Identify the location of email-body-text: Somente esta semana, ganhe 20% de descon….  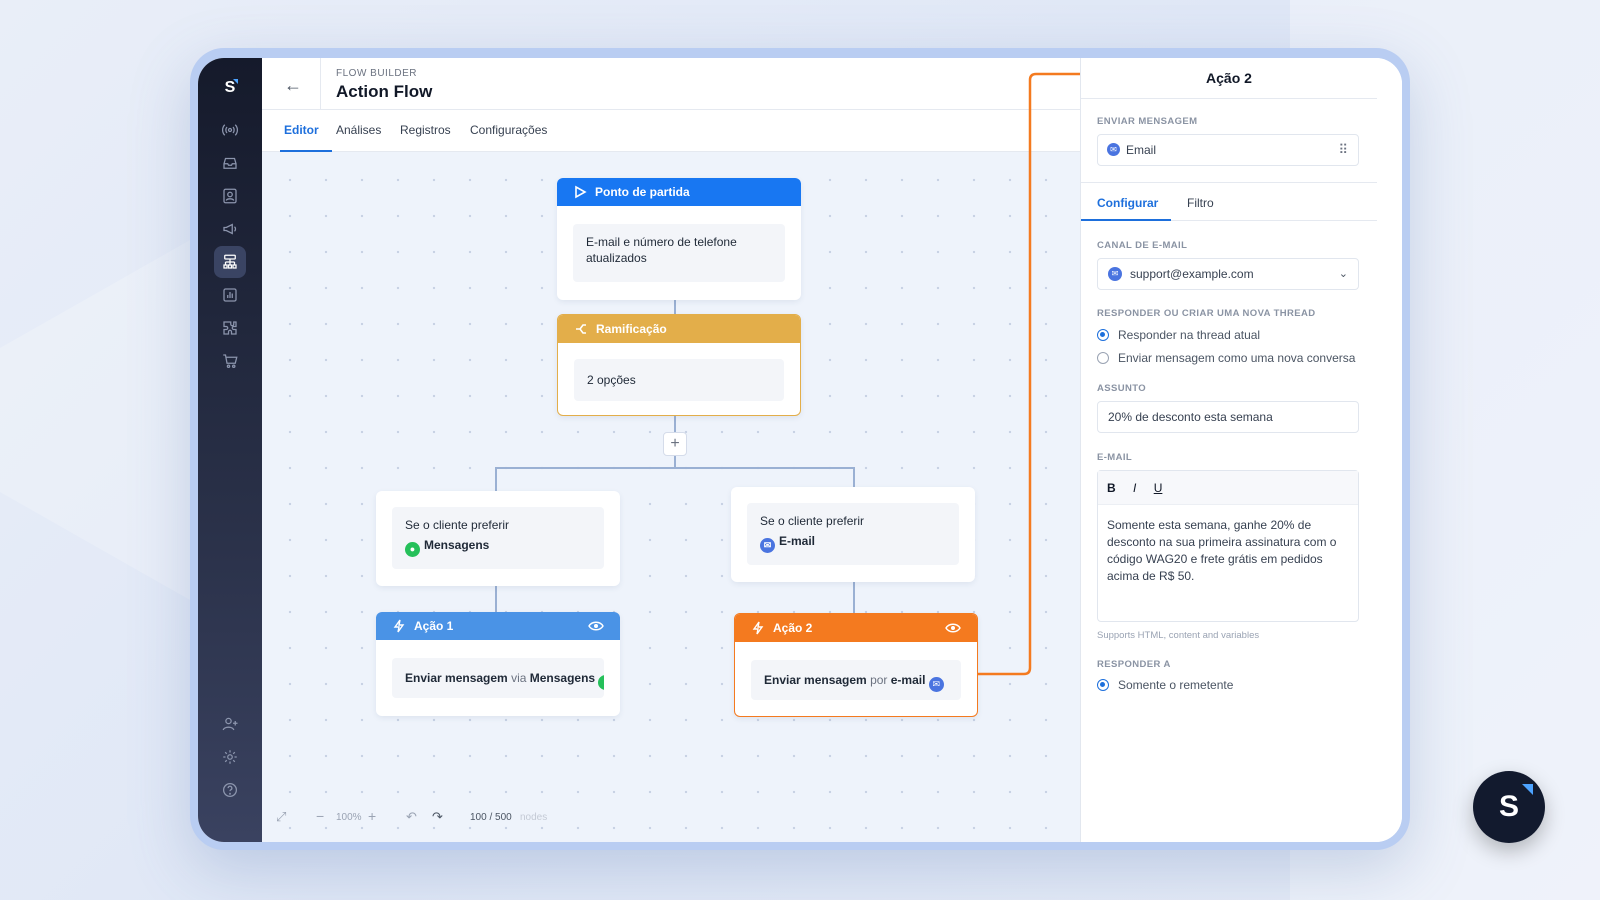
(1228, 551).